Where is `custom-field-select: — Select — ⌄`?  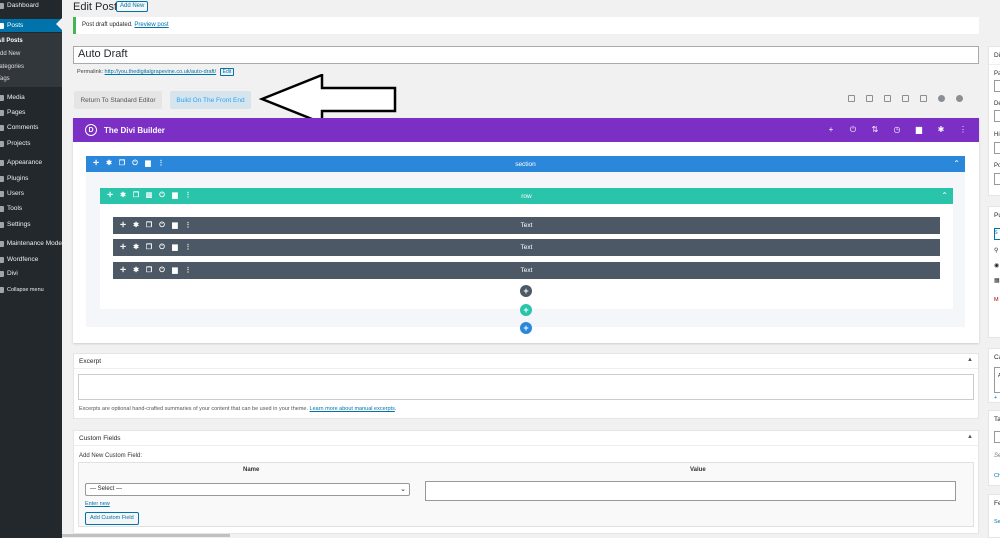 custom-field-select: — Select — ⌄ is located at coordinates (247, 489).